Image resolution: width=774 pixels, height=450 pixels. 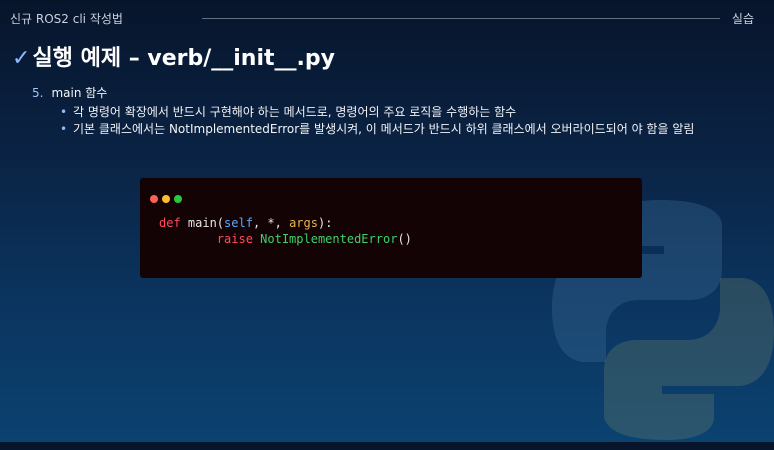 What do you see at coordinates (404, 239) in the screenshot?
I see `code-call-parens: ()` at bounding box center [404, 239].